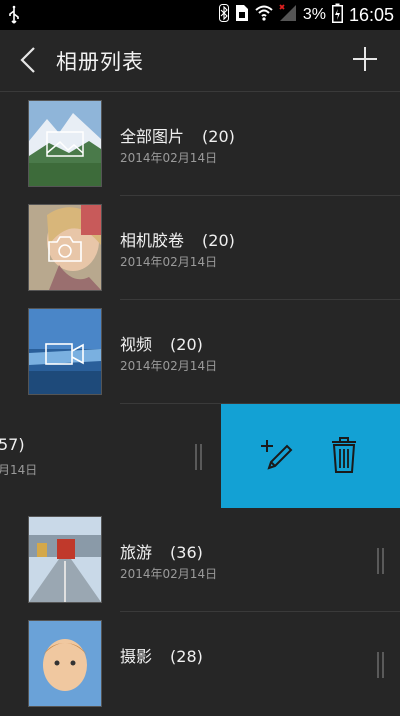 This screenshot has height=716, width=400. I want to click on album-name: 旅游, so click(136, 552).